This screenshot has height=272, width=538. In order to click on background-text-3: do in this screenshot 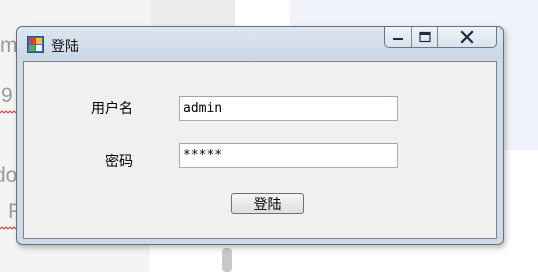, I will do `click(9, 175)`.